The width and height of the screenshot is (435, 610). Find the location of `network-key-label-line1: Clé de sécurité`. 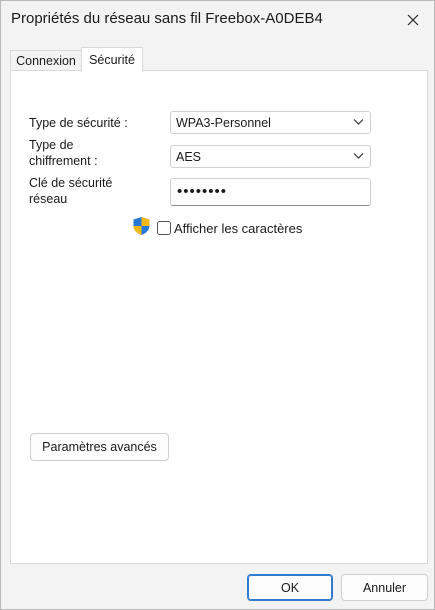

network-key-label-line1: Clé de sécurité is located at coordinates (71, 183).